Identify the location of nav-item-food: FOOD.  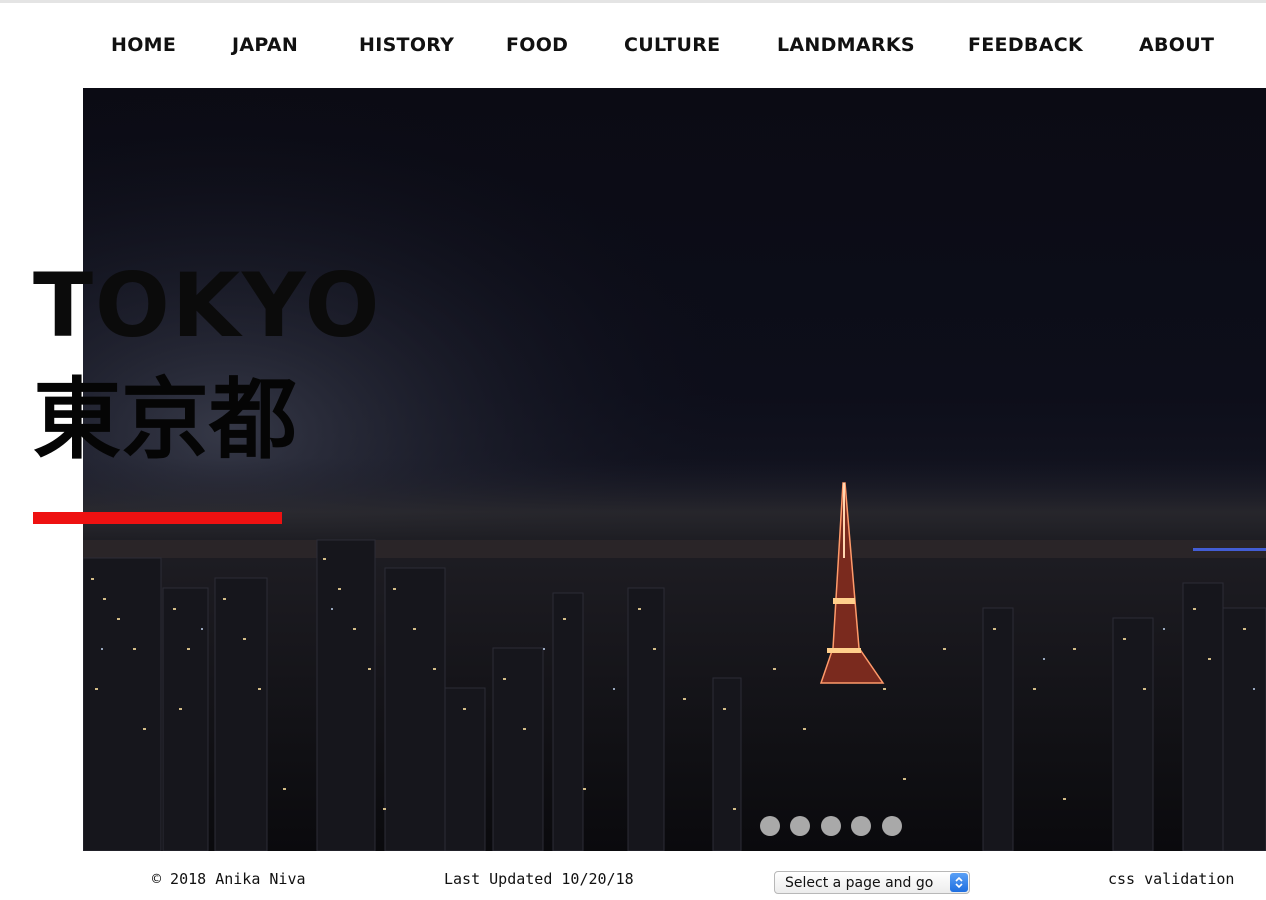
(537, 45).